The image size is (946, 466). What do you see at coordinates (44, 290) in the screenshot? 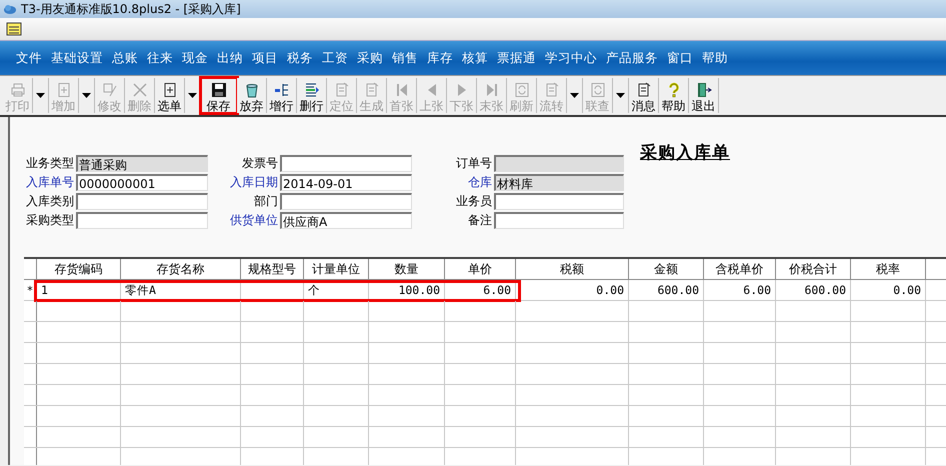
I see `table-cell: 1` at bounding box center [44, 290].